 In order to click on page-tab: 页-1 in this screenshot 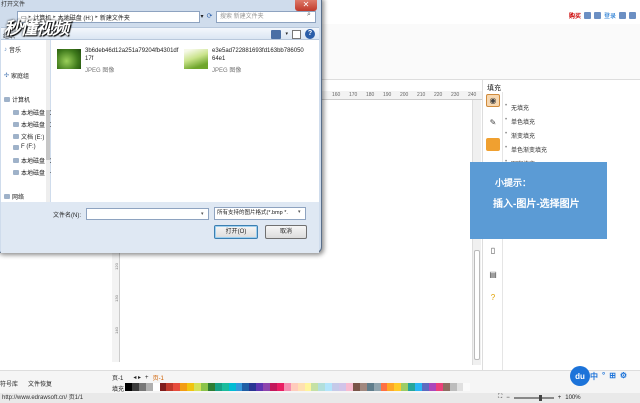, I will do `click(117, 377)`.